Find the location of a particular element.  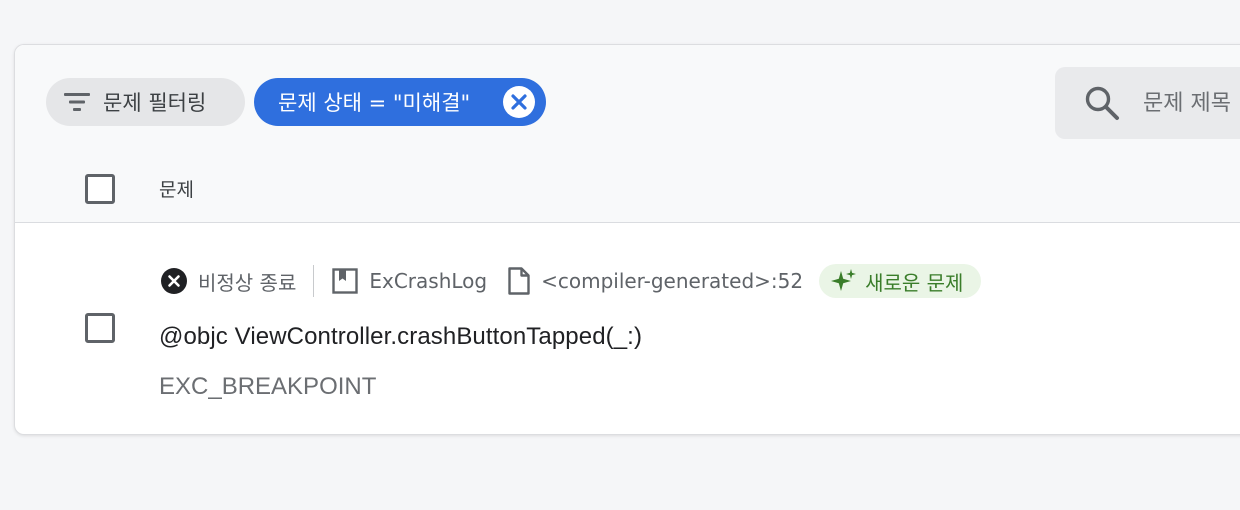

issue-module: ExCrashLog is located at coordinates (428, 281).